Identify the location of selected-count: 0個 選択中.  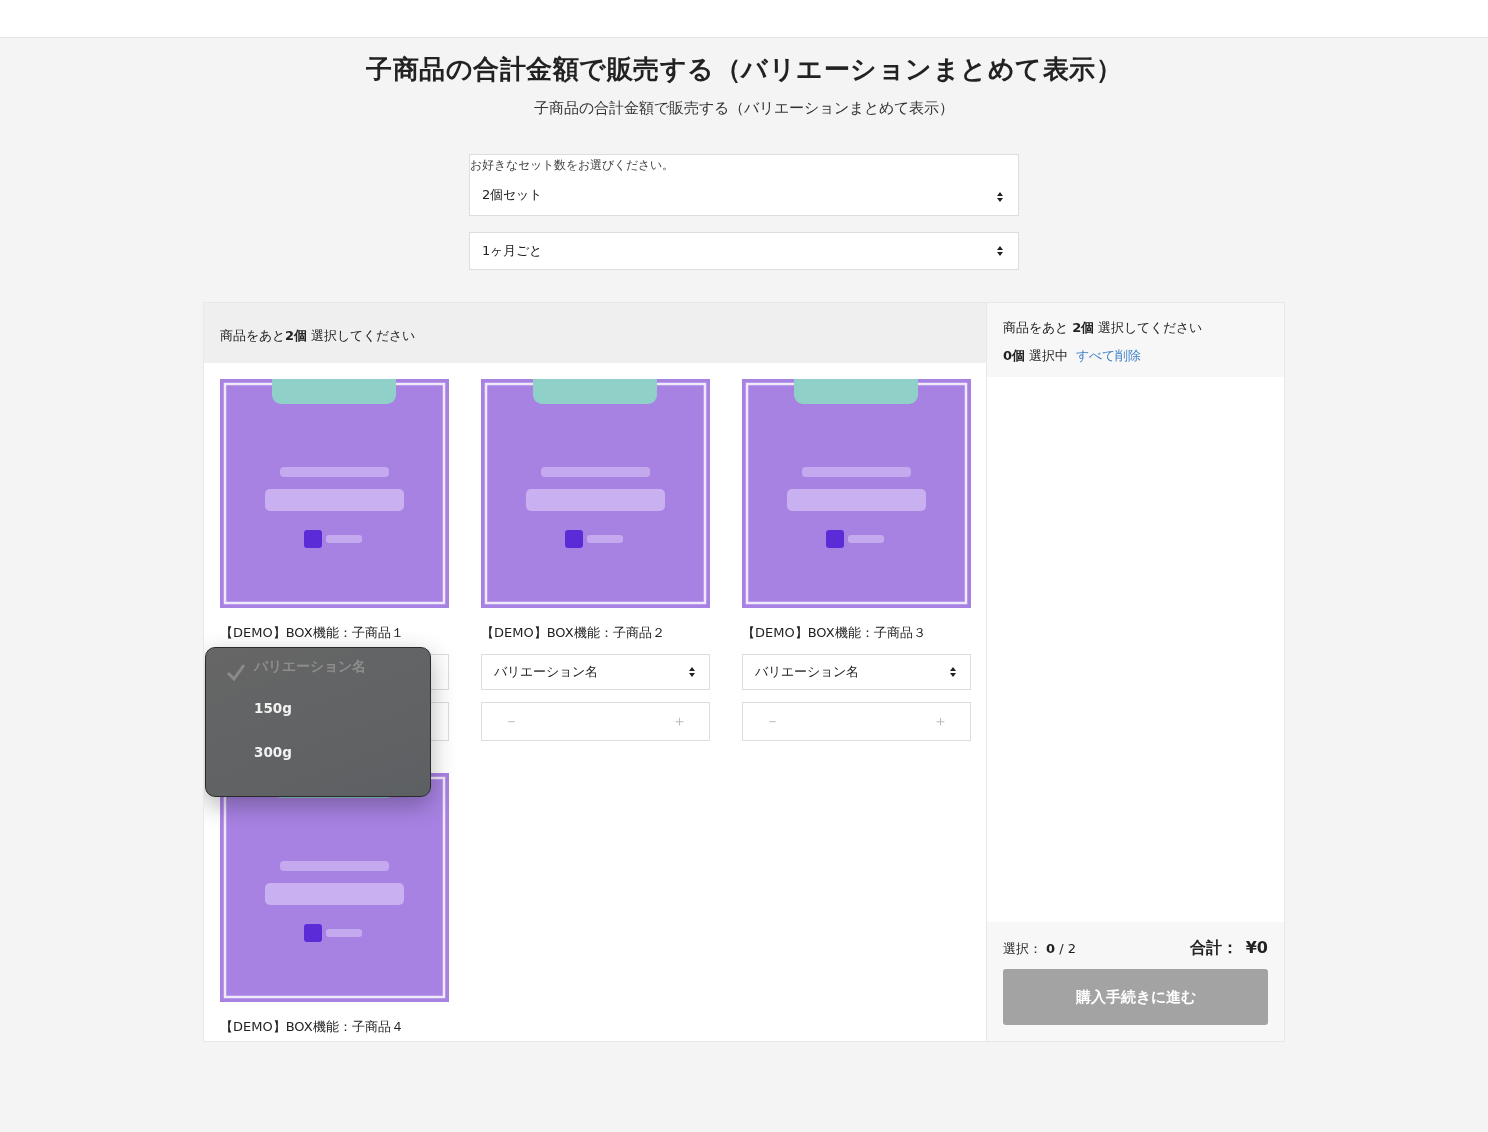
(1036, 356).